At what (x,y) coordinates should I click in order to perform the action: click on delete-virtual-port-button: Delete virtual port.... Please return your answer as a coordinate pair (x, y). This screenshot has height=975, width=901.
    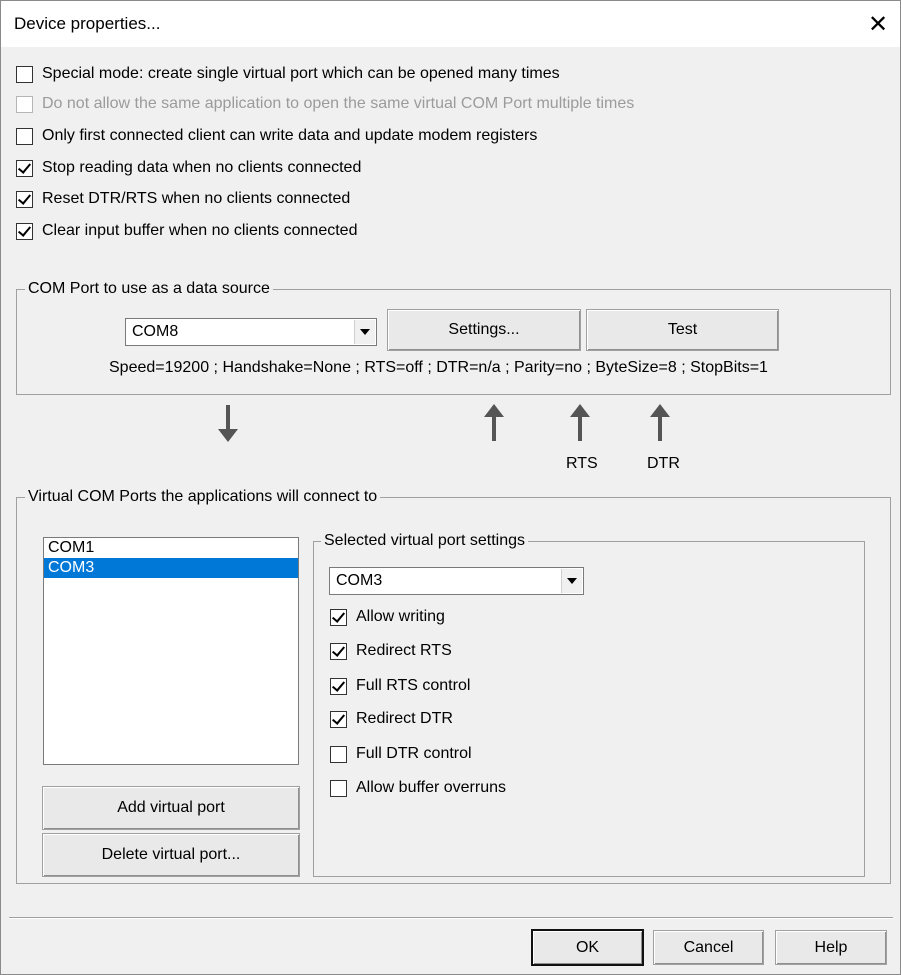
    Looking at the image, I should click on (171, 855).